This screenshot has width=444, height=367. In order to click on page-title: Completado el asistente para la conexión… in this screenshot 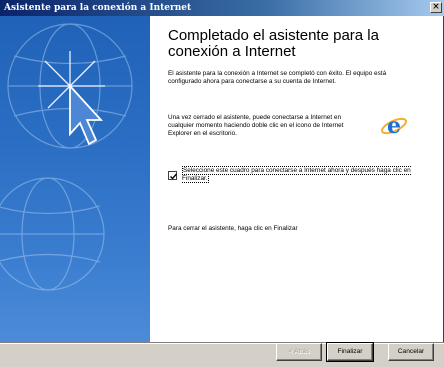, I will do `click(273, 43)`.